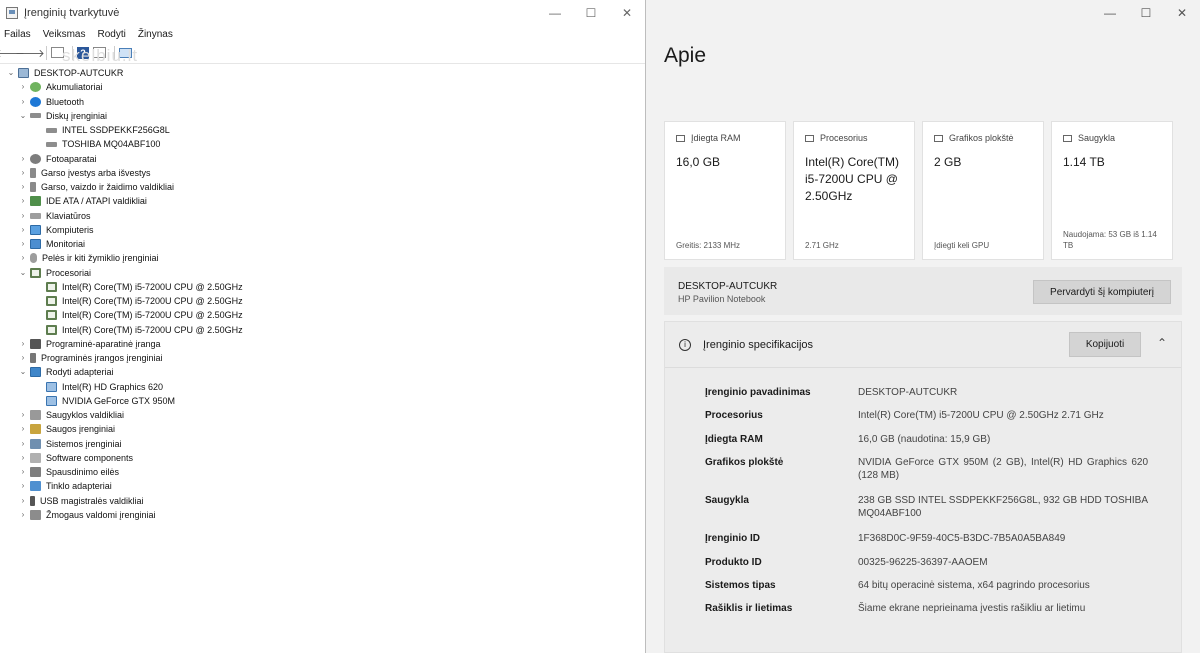  Describe the element at coordinates (1105, 344) in the screenshot. I see `copy-button: Kopijuoti` at that location.